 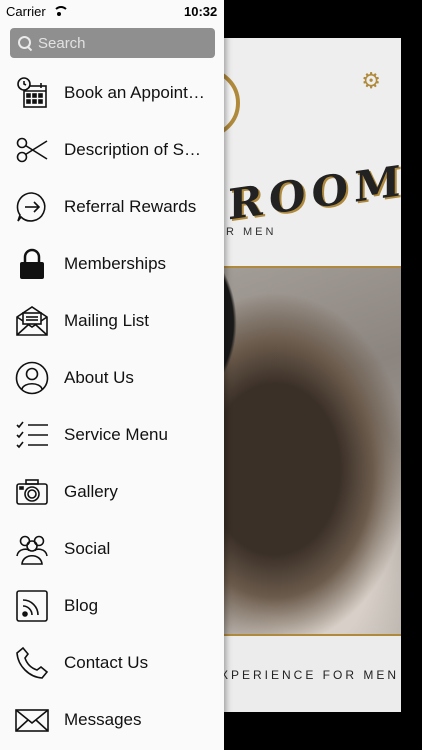 I want to click on wifi-icon, so click(x=60, y=11).